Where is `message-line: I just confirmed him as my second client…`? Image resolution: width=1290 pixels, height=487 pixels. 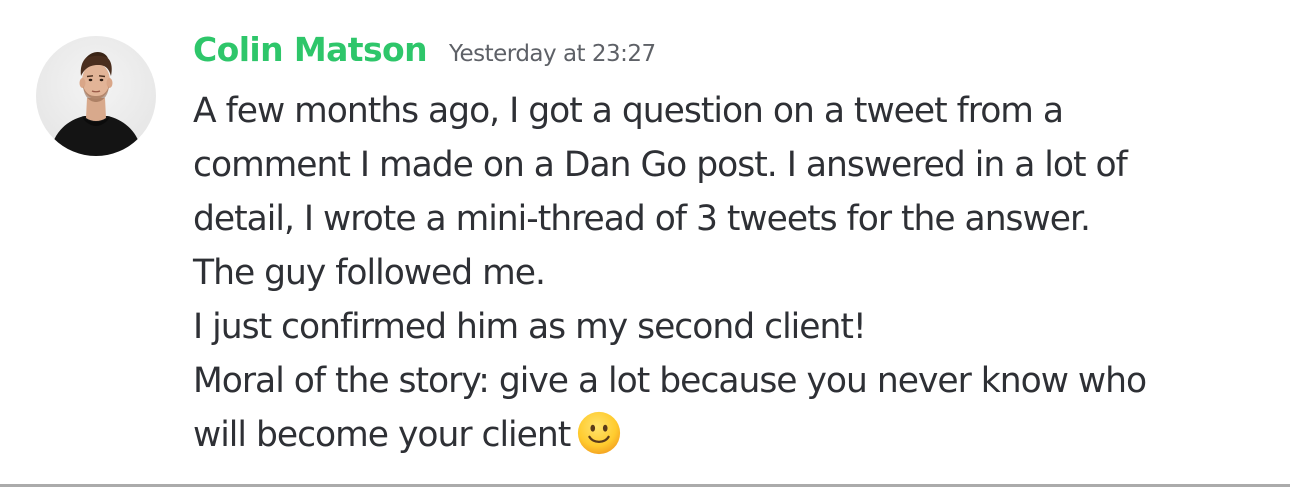 message-line: I just confirmed him as my second client… is located at coordinates (530, 327).